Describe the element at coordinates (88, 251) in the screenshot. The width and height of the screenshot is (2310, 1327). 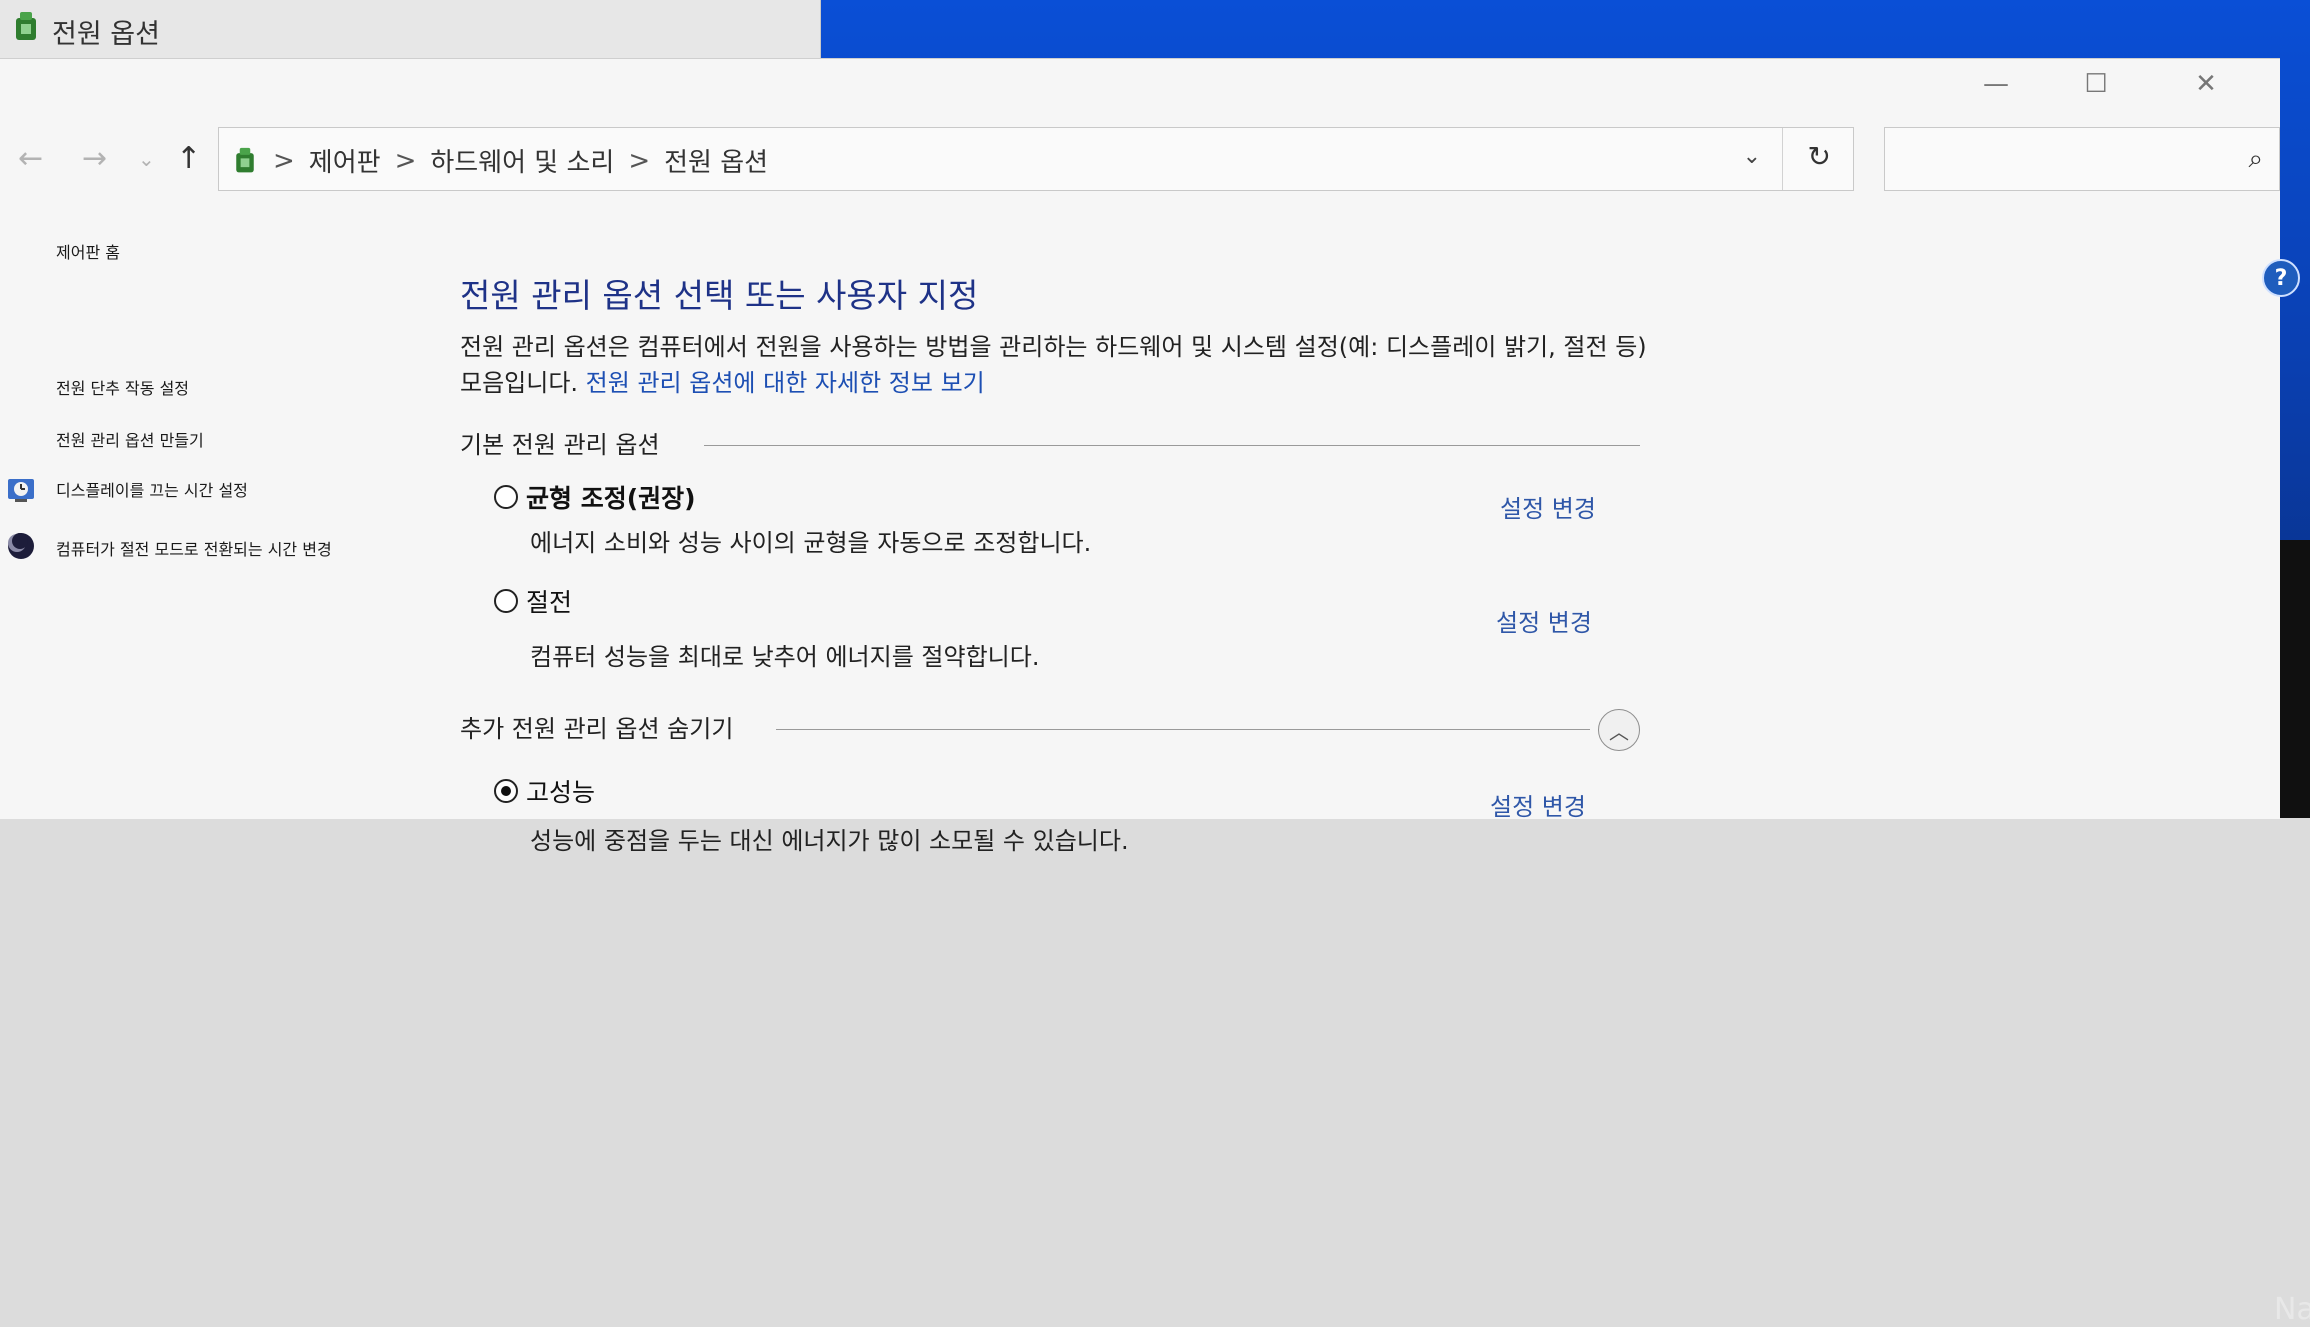
I see `sidebar-item-control-panel-home: 제어판 홈` at that location.